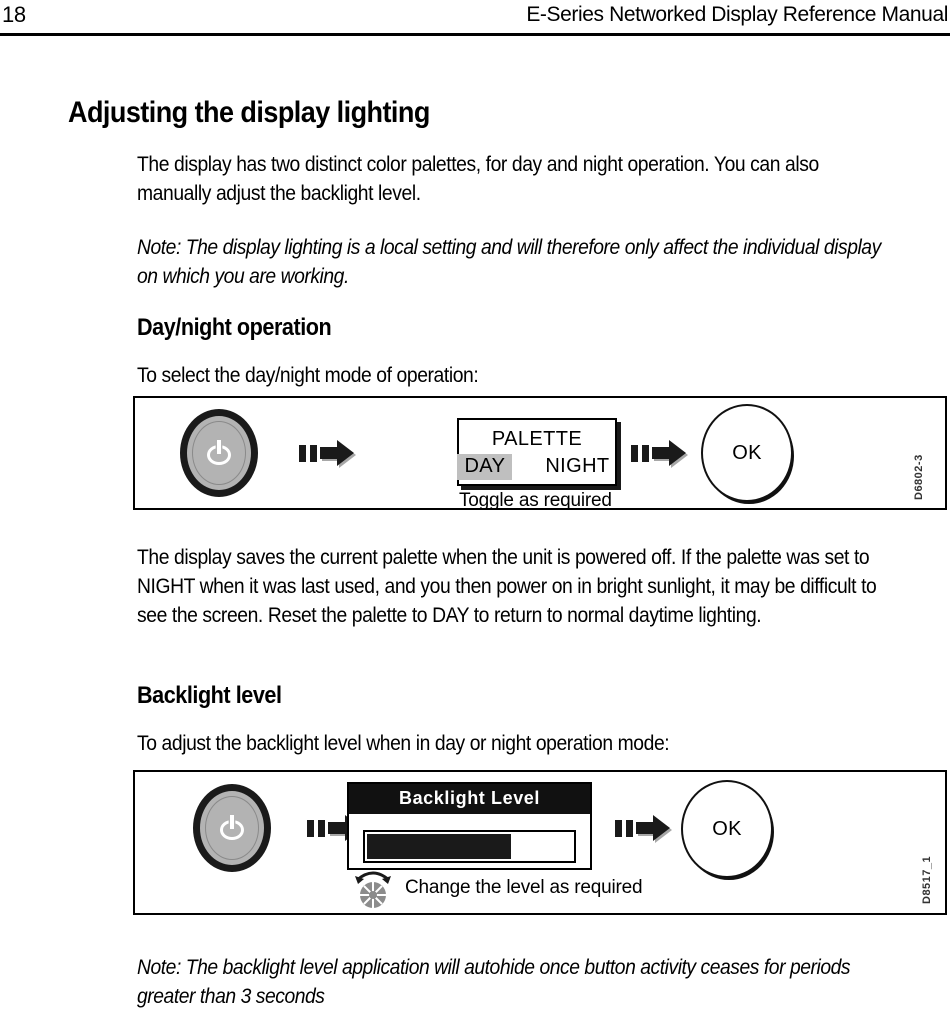 This screenshot has height=1011, width=950. Describe the element at coordinates (14, 14) in the screenshot. I see `page-number: 18` at that location.